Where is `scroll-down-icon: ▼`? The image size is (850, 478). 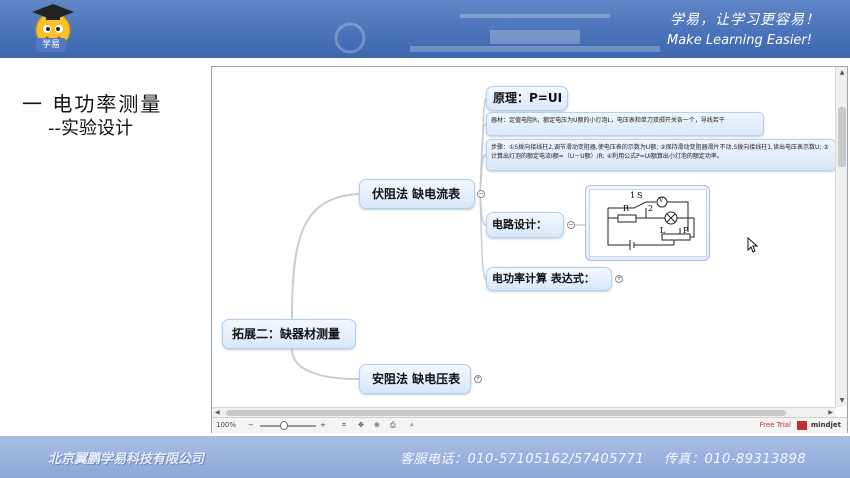
scroll-down-icon: ▼ is located at coordinates (842, 401).